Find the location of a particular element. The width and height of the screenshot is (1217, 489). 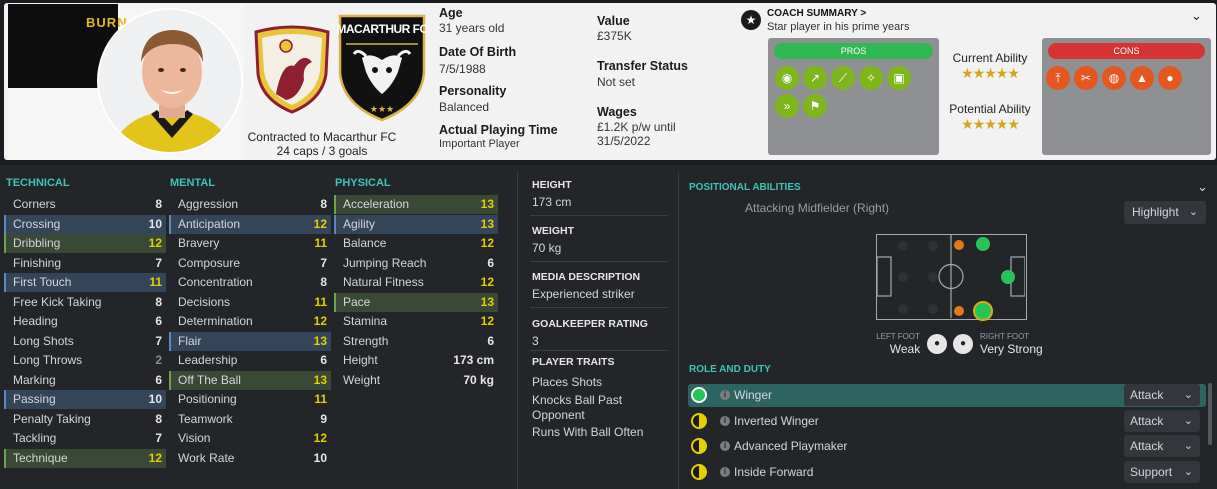

attribute-row: Aggression 8 is located at coordinates (250, 204).